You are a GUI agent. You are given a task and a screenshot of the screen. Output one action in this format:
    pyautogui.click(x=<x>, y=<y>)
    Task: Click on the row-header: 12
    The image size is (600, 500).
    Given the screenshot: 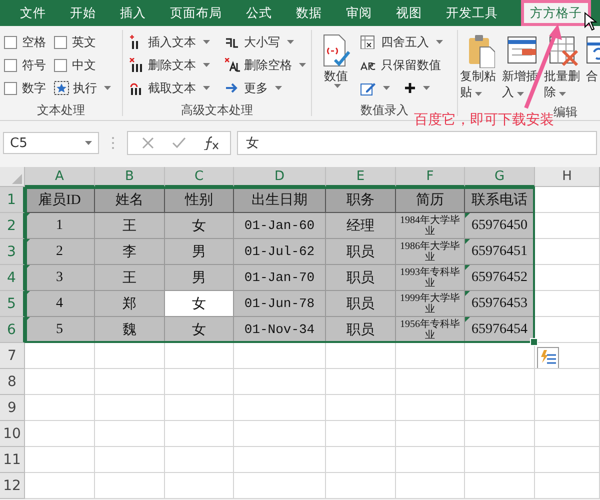 What is the action you would take?
    pyautogui.click(x=12, y=486)
    